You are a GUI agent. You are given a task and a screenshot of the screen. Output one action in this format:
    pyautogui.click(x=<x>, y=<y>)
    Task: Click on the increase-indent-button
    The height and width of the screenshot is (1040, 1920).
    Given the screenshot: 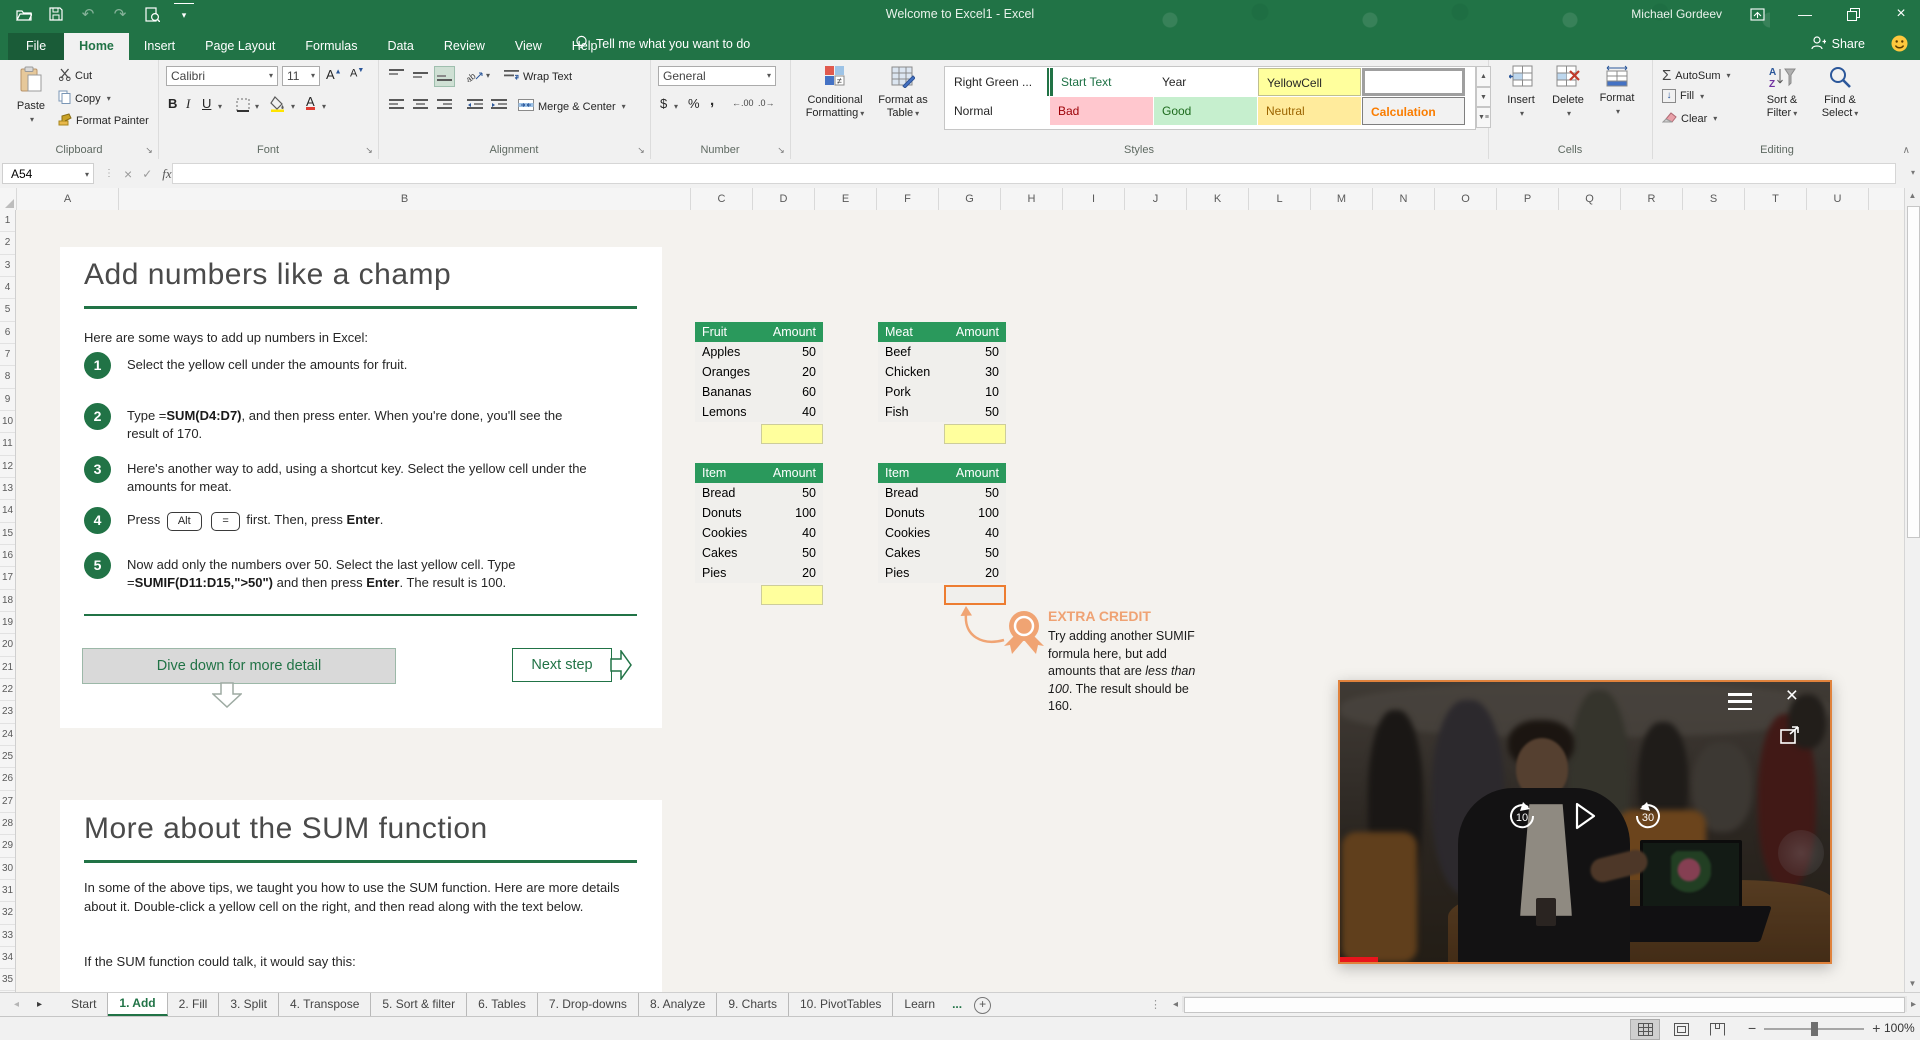 What is the action you would take?
    pyautogui.click(x=499, y=106)
    